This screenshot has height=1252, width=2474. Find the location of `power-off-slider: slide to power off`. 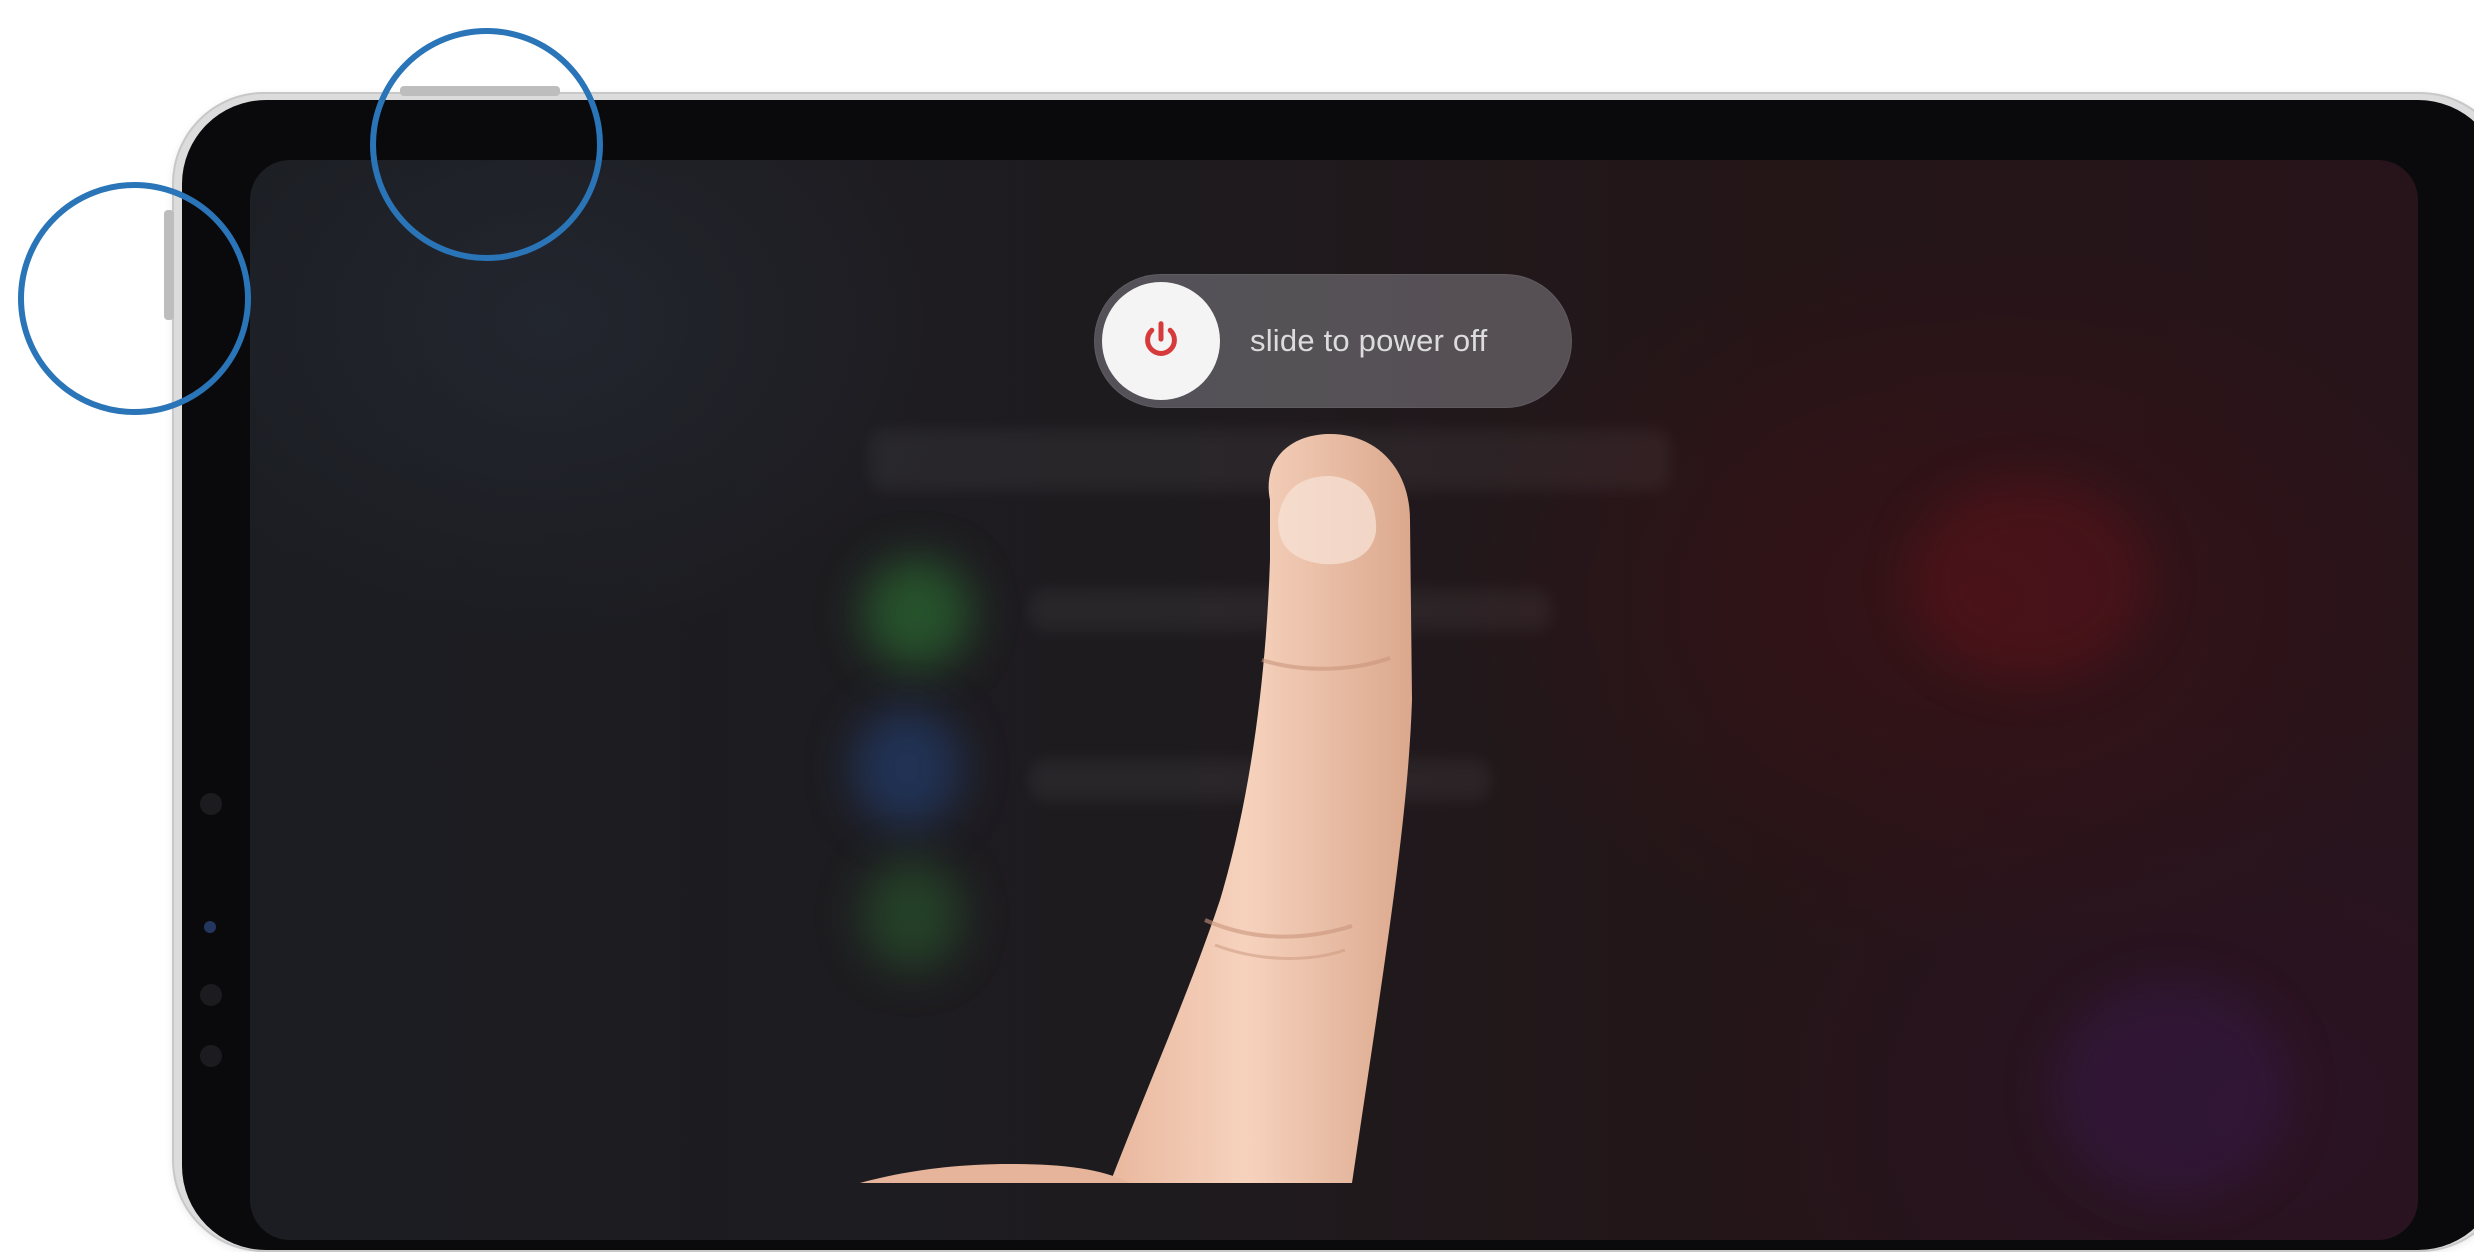

power-off-slider: slide to power off is located at coordinates (1333, 341).